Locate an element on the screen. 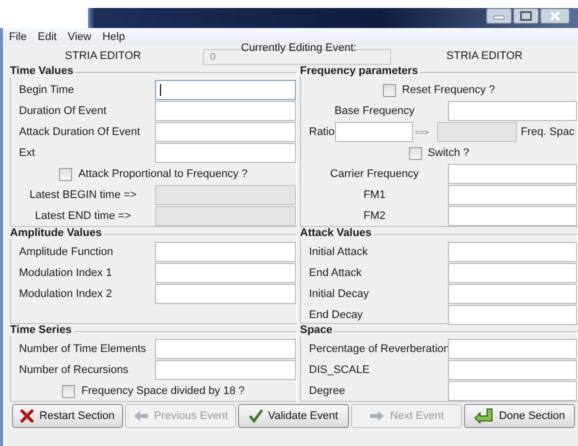  menu-item: Edit is located at coordinates (47, 36).